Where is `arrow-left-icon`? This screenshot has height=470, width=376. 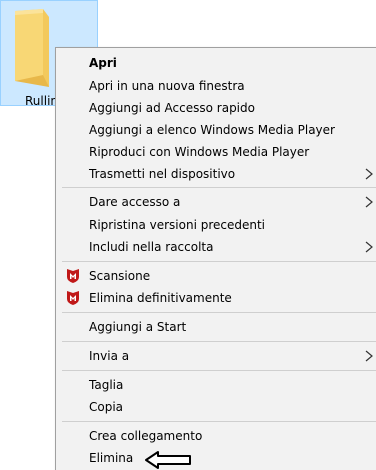 arrow-left-icon is located at coordinates (168, 460).